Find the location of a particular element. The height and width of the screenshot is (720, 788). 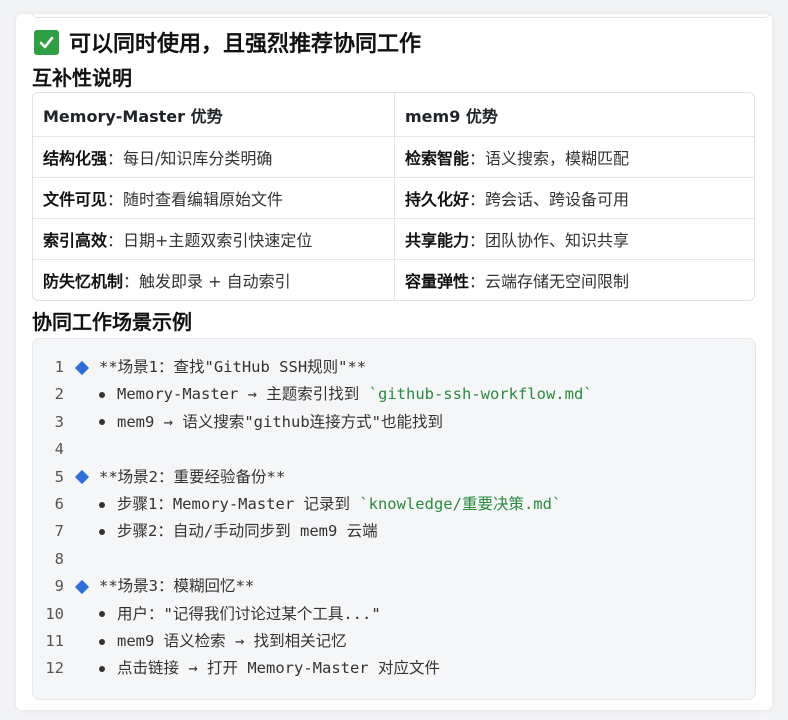

line-number: 9 is located at coordinates (59, 586).